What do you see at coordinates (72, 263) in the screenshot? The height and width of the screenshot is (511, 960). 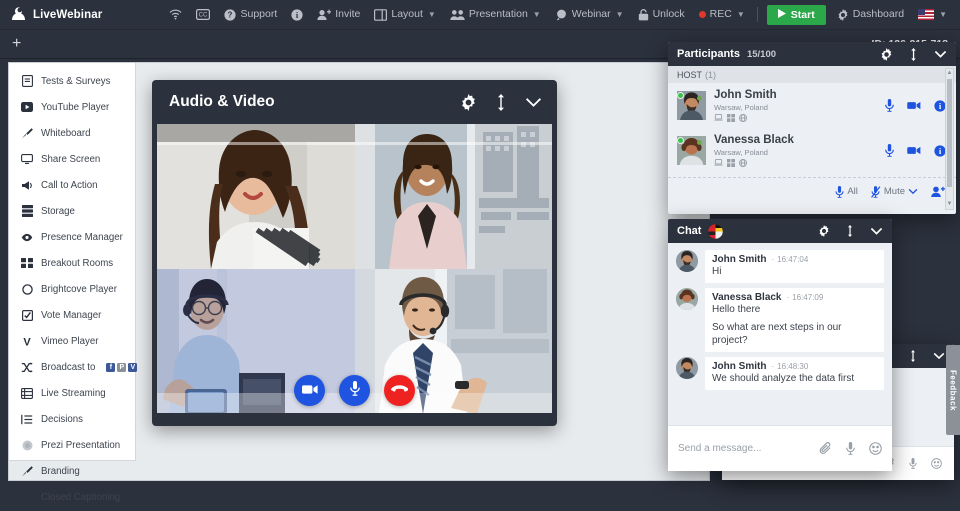 I see `sidebar-item-breakout-rooms: Breakout Rooms` at bounding box center [72, 263].